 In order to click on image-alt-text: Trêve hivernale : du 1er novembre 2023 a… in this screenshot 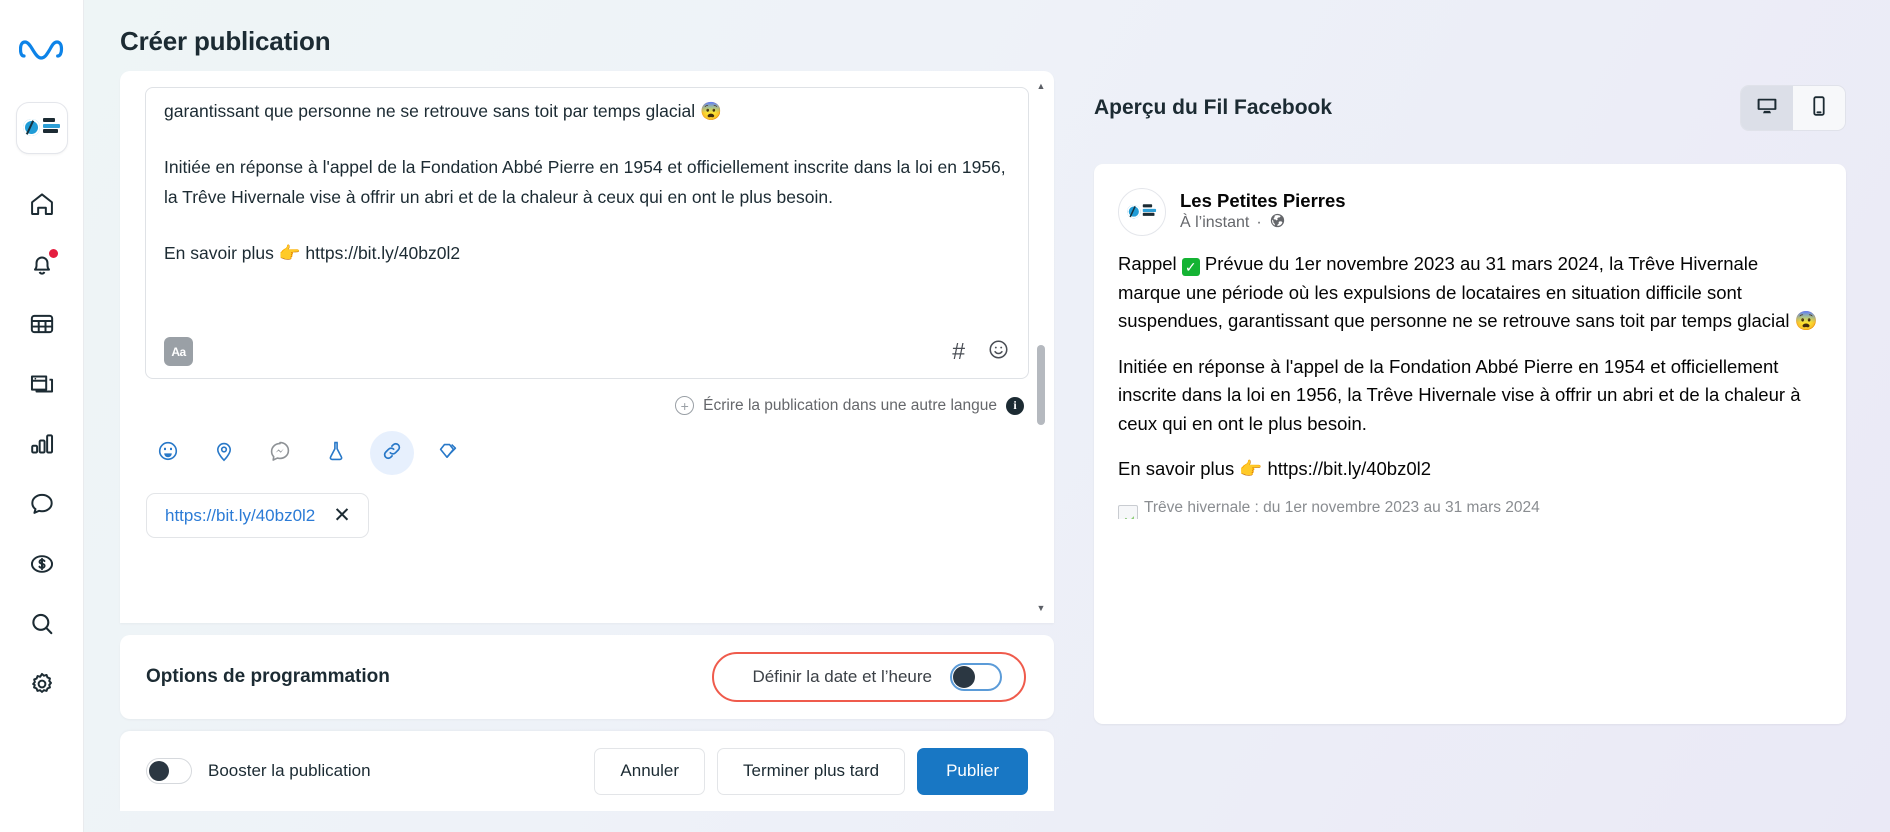, I will do `click(1342, 508)`.